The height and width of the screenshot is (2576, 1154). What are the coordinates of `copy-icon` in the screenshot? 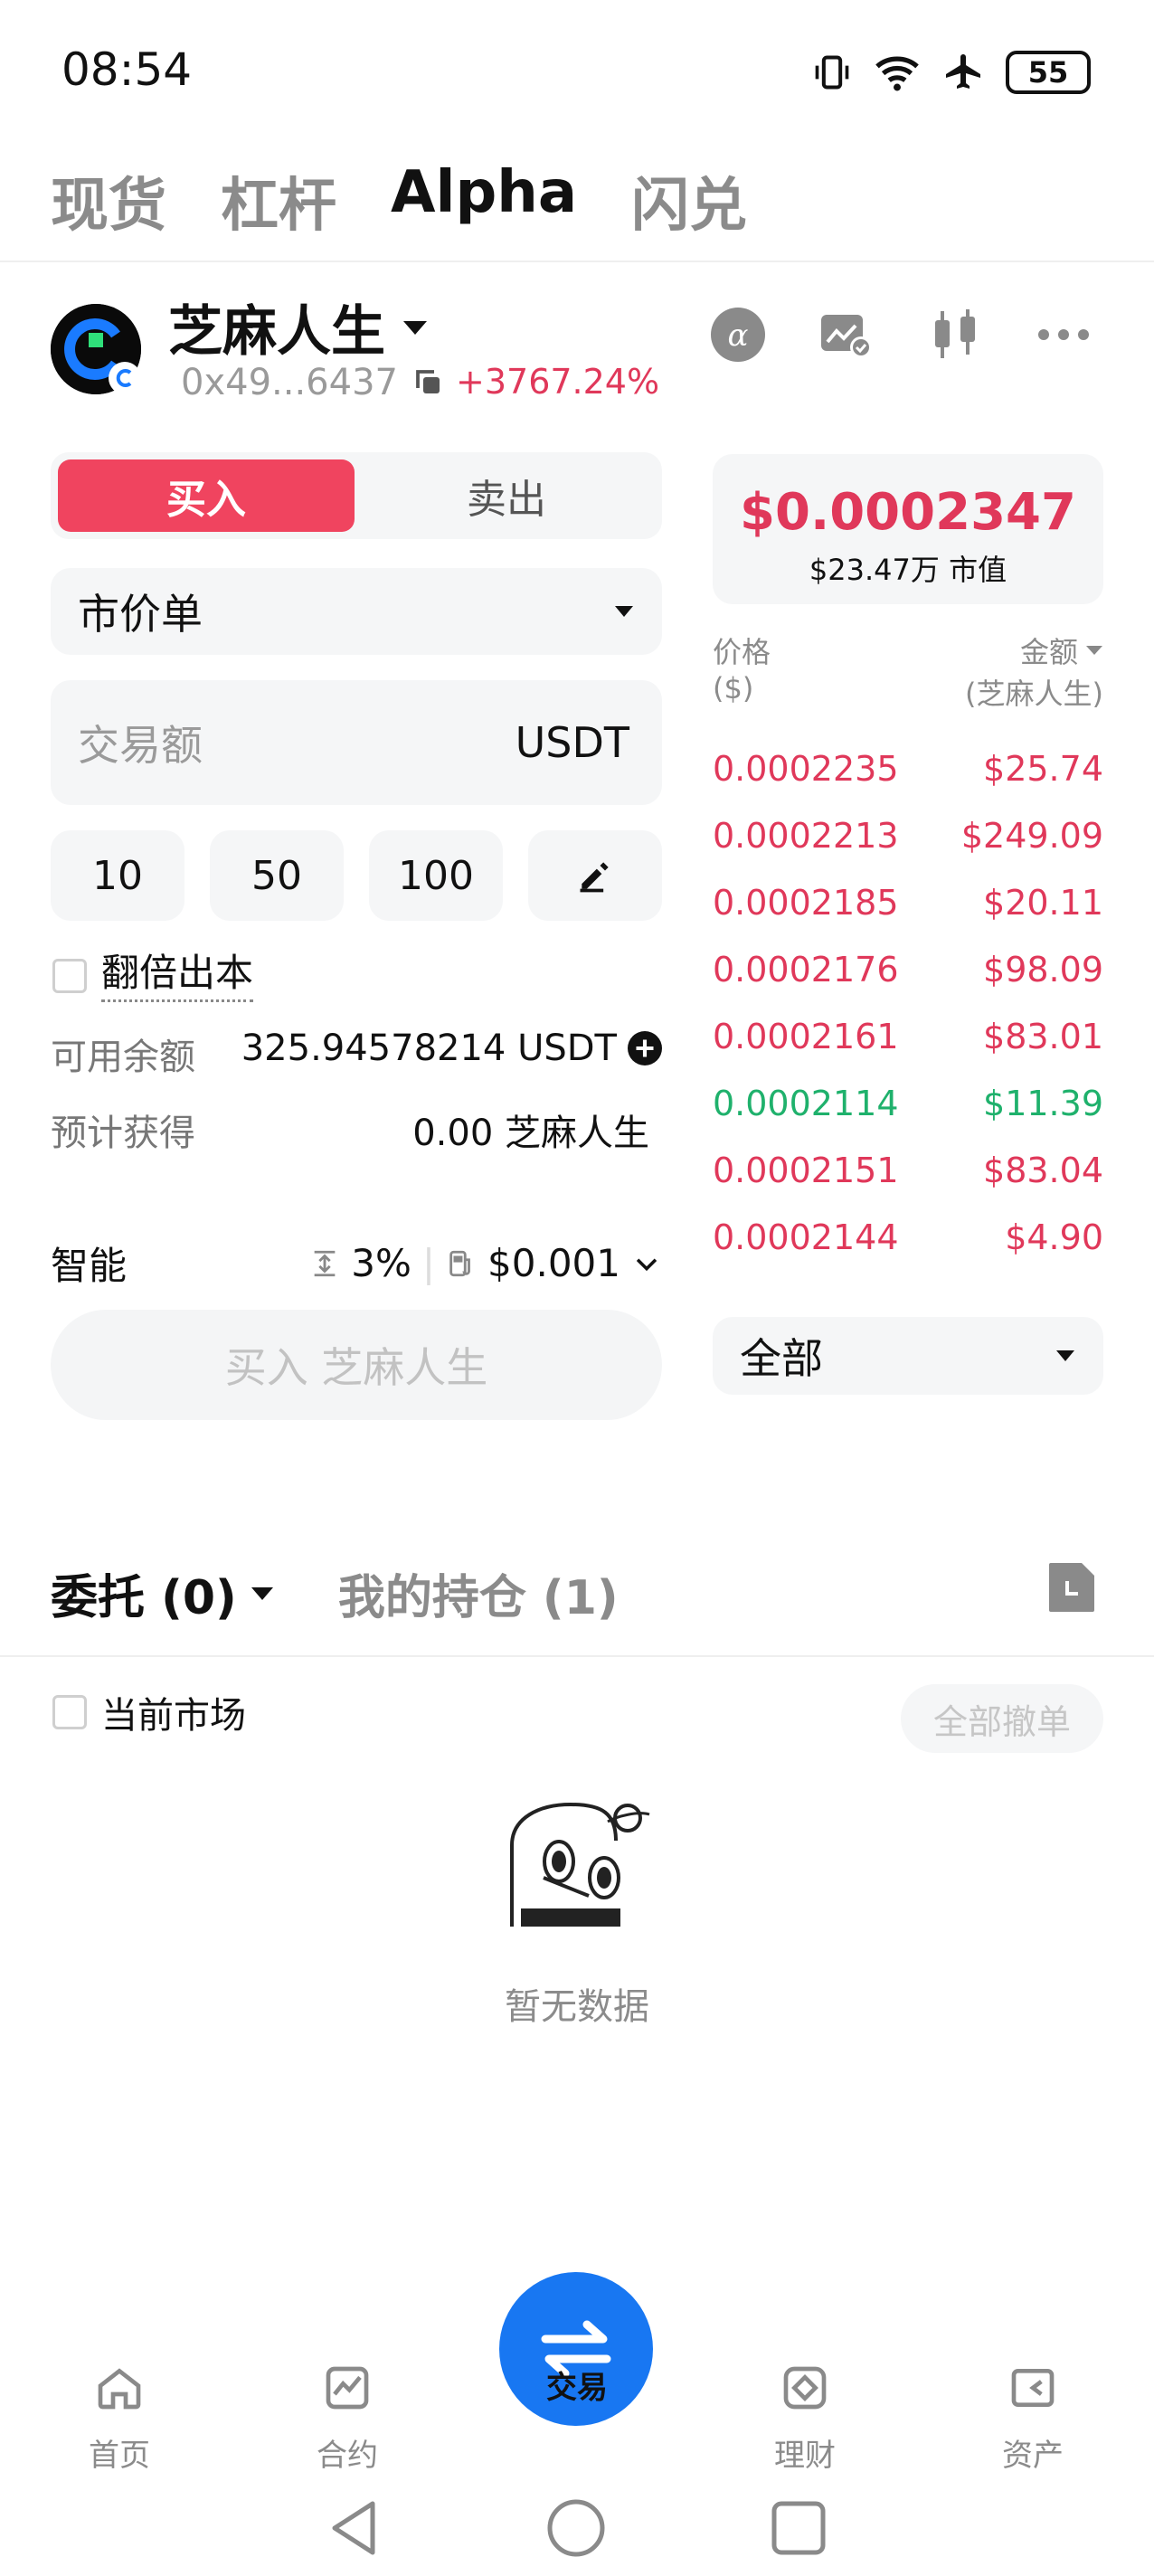 It's located at (428, 383).